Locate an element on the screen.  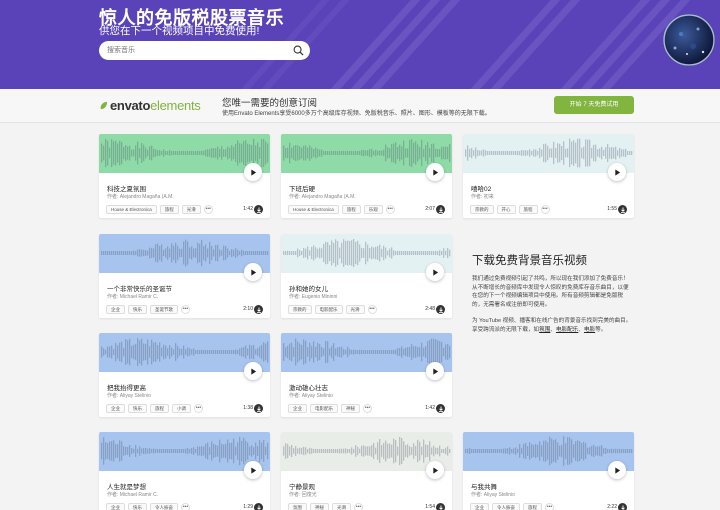
track-title: 下班后硬 is located at coordinates (349, 188).